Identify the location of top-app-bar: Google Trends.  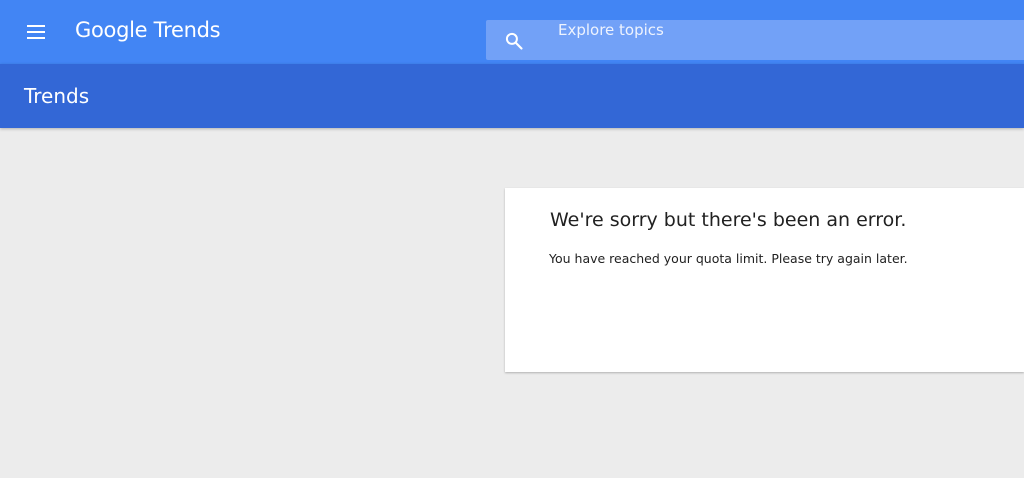
(512, 32).